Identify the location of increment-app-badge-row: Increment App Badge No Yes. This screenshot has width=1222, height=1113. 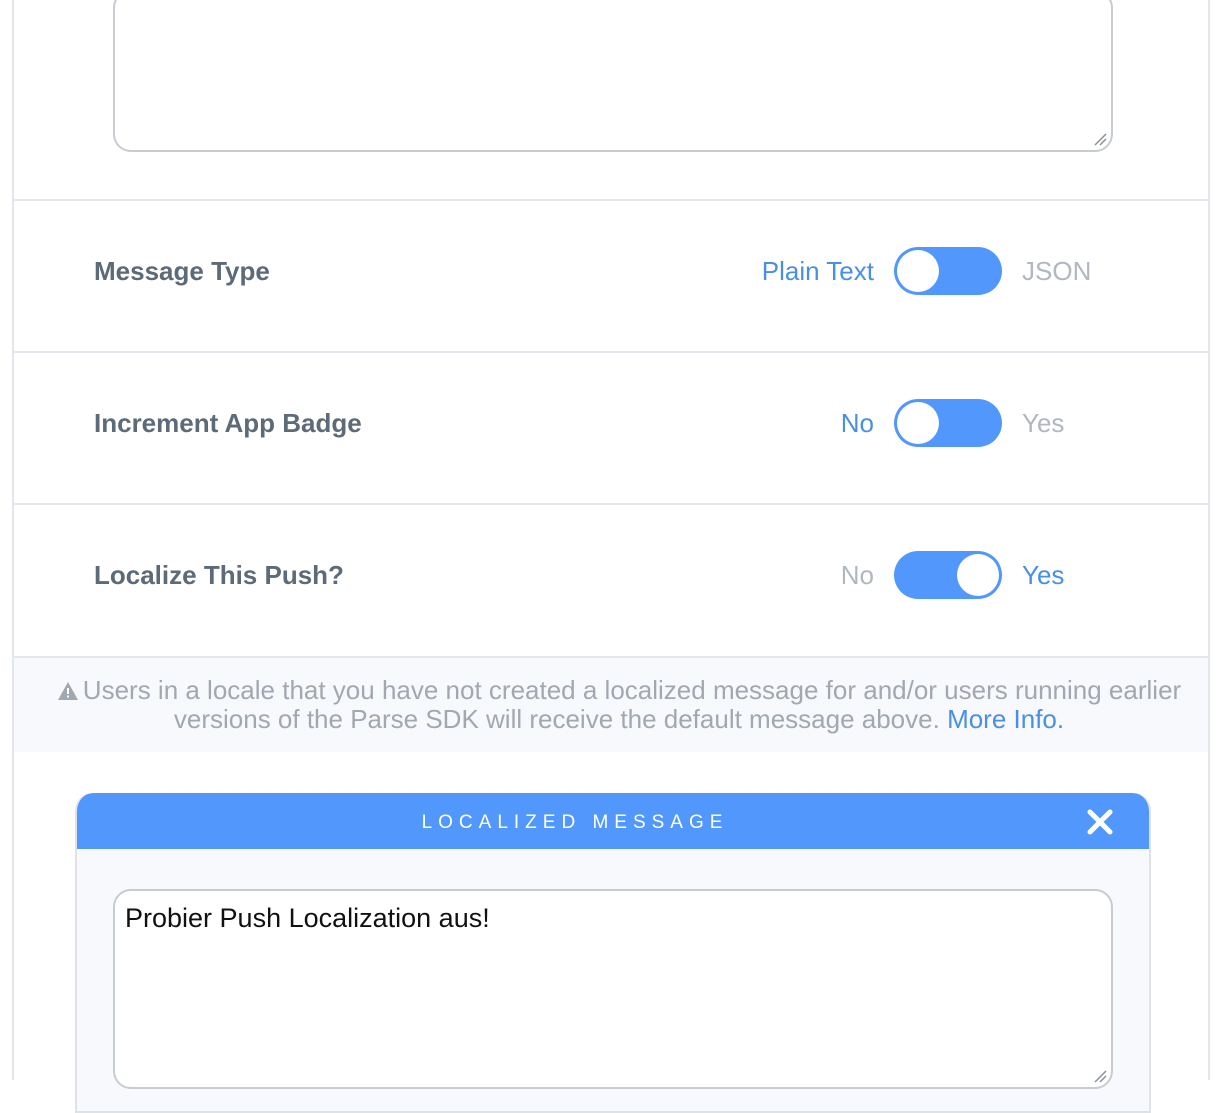
(611, 427).